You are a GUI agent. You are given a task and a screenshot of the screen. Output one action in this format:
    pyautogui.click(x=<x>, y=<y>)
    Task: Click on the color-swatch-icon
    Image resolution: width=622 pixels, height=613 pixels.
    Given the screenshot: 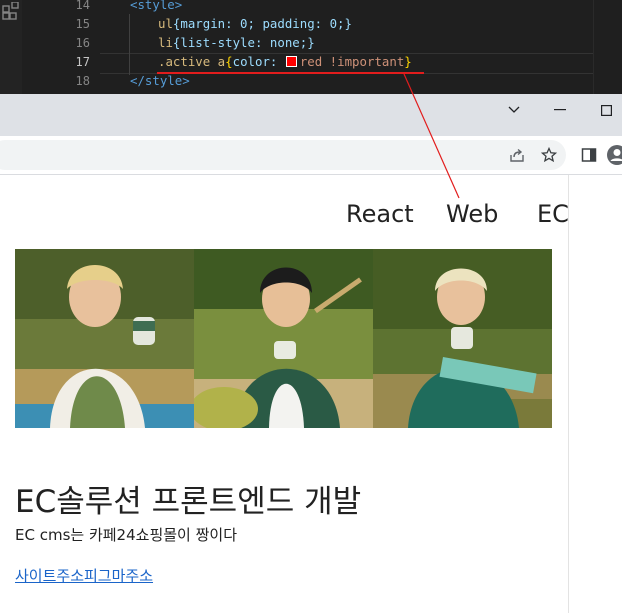 What is the action you would take?
    pyautogui.click(x=291, y=61)
    